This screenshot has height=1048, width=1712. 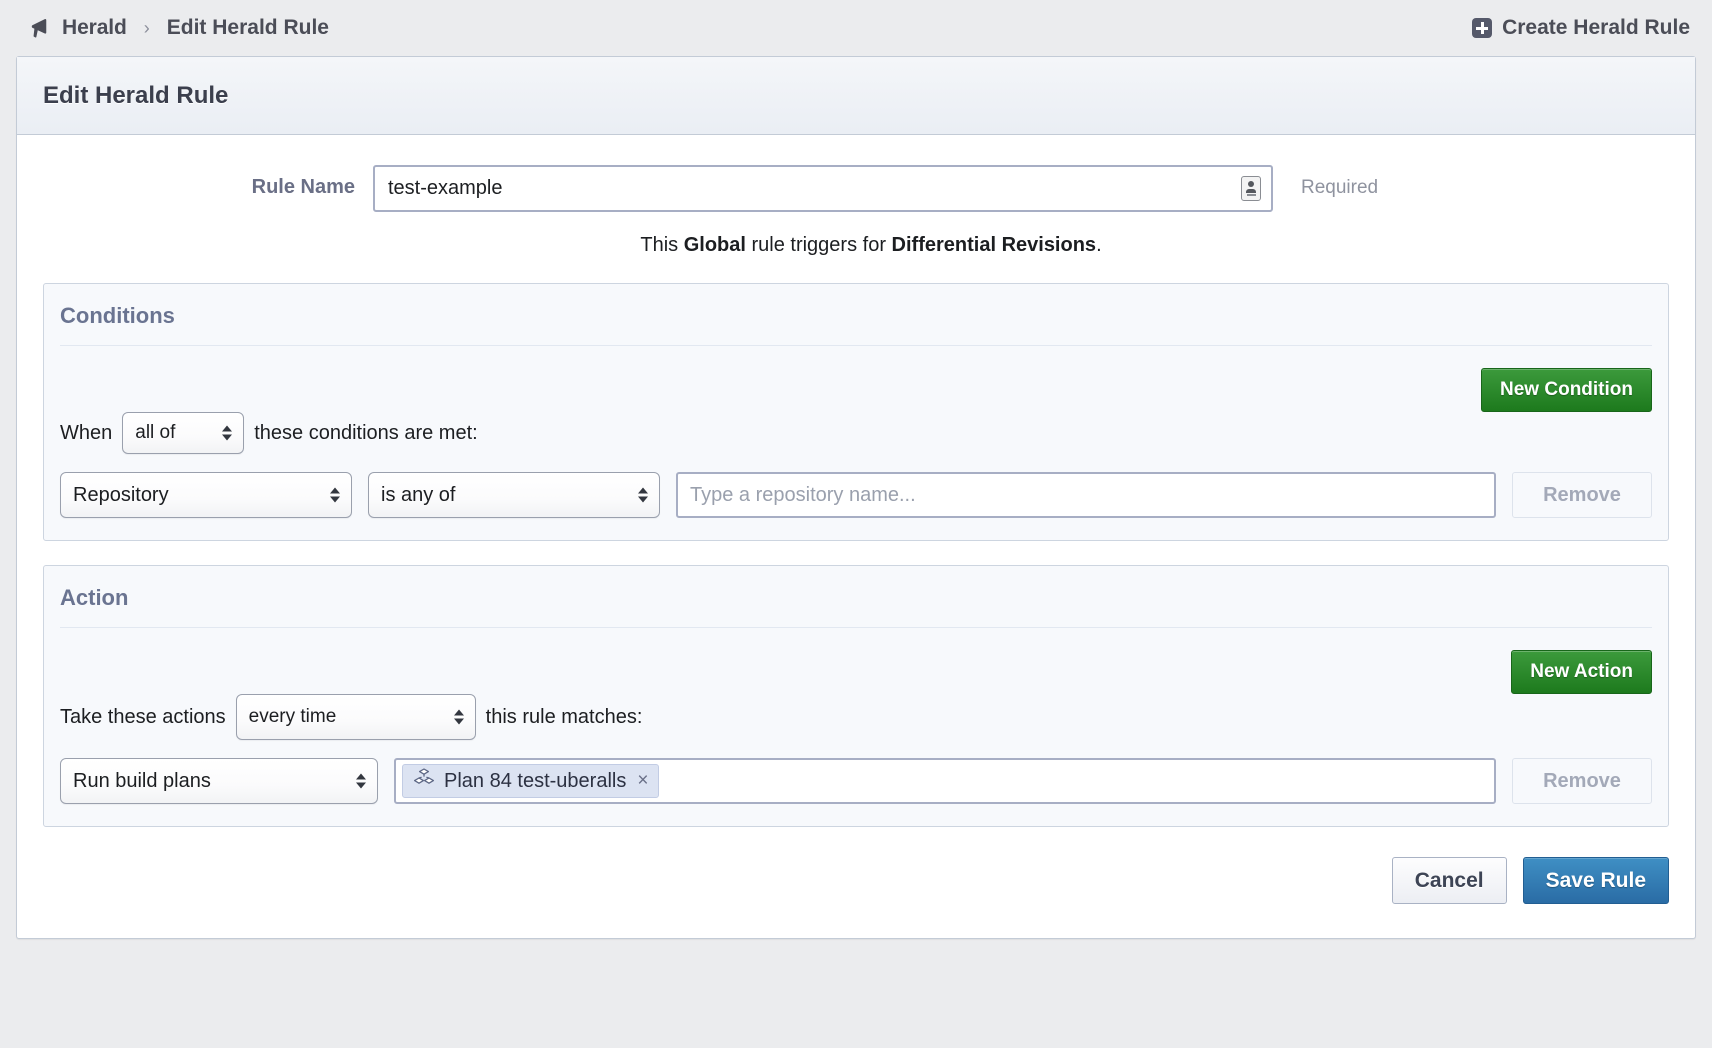 I want to click on trigger-object: Differential Revisions, so click(x=994, y=245).